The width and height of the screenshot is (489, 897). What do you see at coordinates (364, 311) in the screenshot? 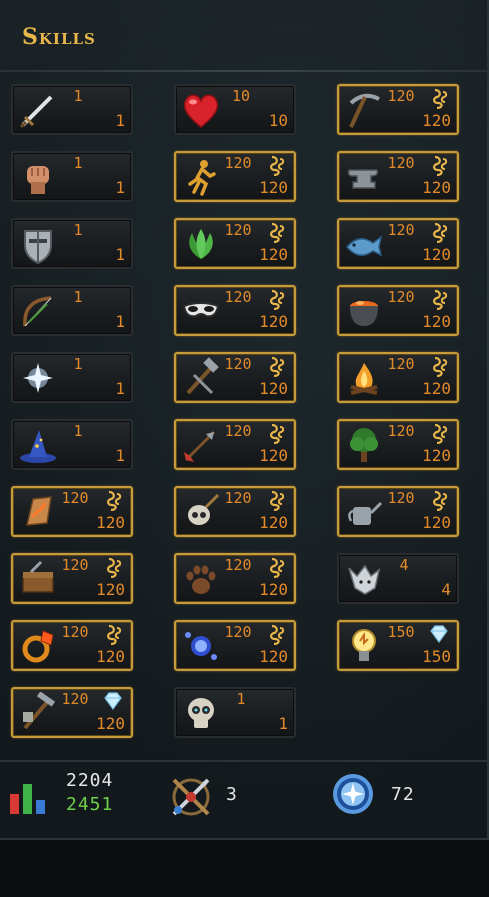
I see `cauldron-icon` at bounding box center [364, 311].